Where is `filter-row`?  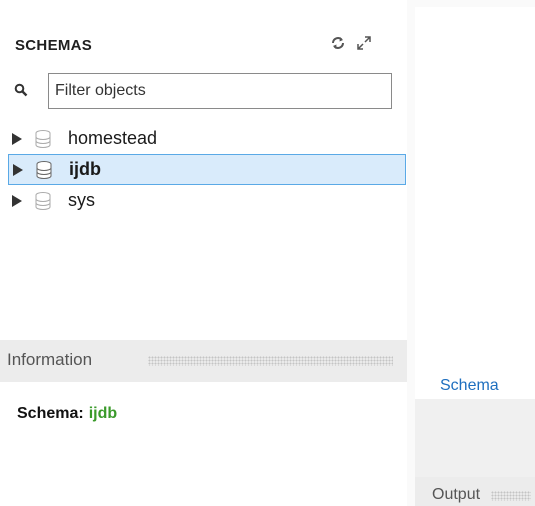 filter-row is located at coordinates (203, 91).